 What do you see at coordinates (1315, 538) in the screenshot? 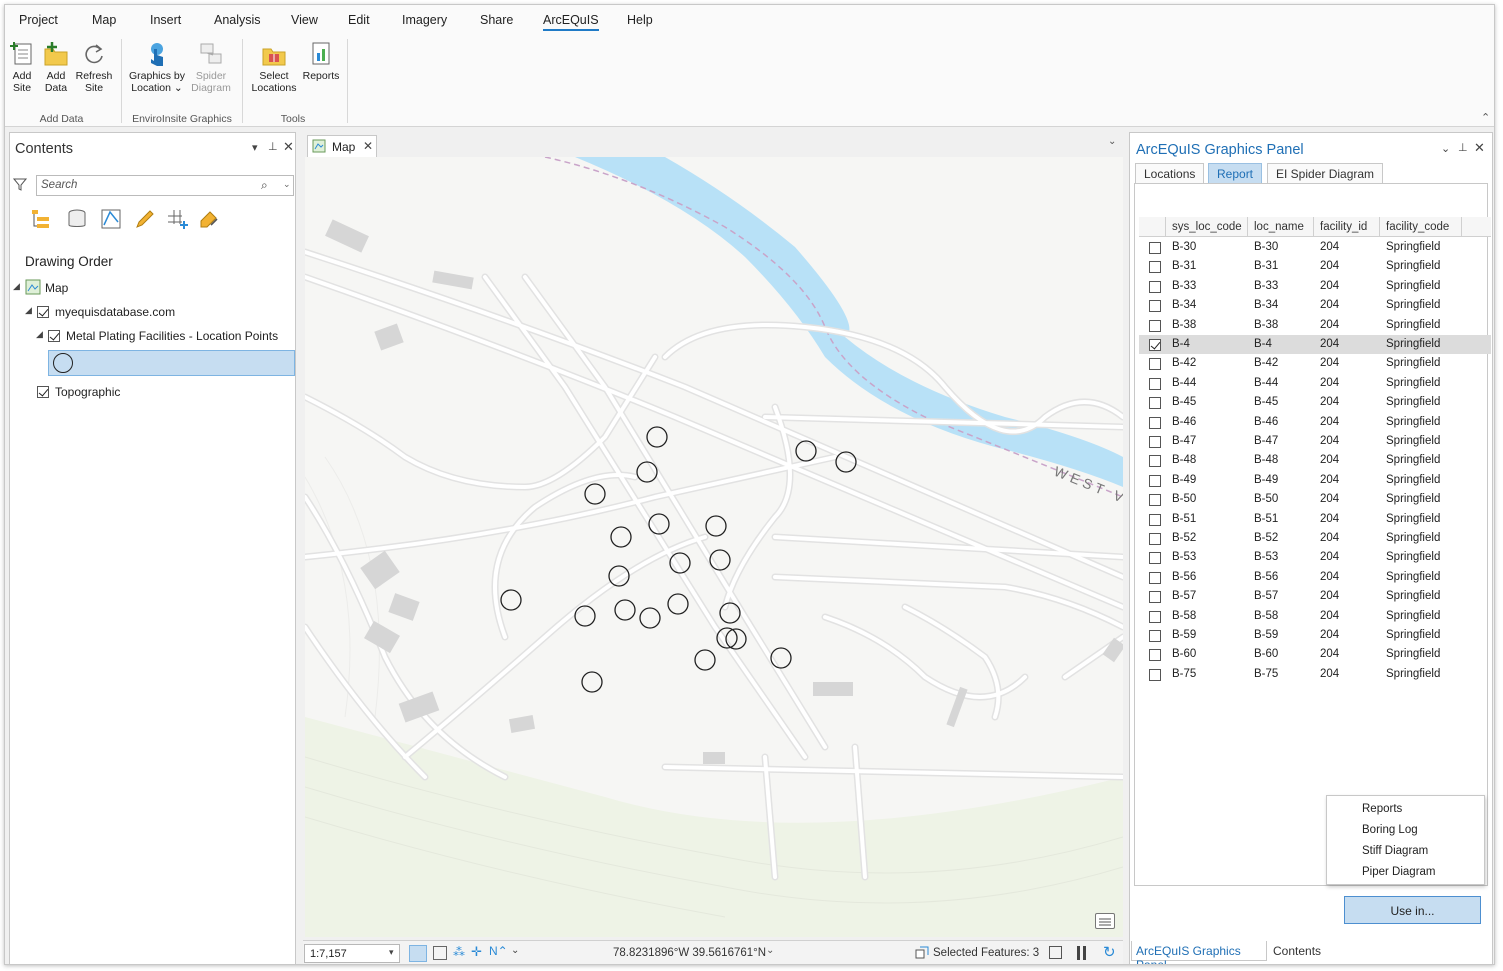
I see `table-row: B-52 B-52 204 Springfield` at bounding box center [1315, 538].